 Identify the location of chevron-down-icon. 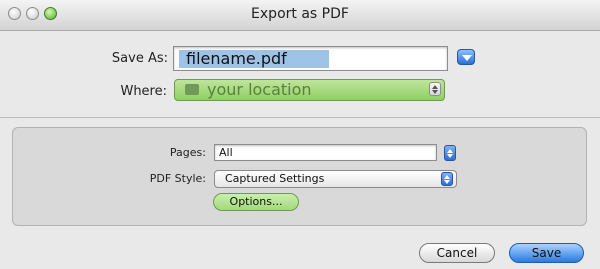
(467, 58).